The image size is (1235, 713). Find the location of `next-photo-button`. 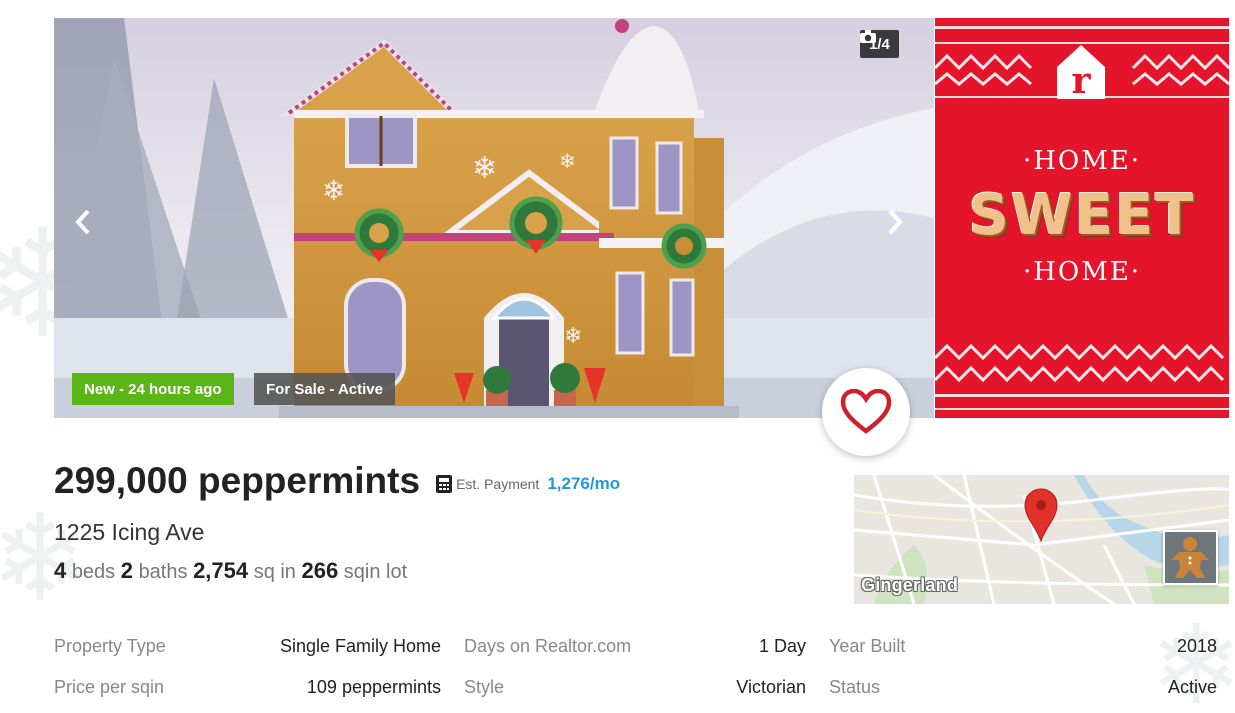

next-photo-button is located at coordinates (901, 228).